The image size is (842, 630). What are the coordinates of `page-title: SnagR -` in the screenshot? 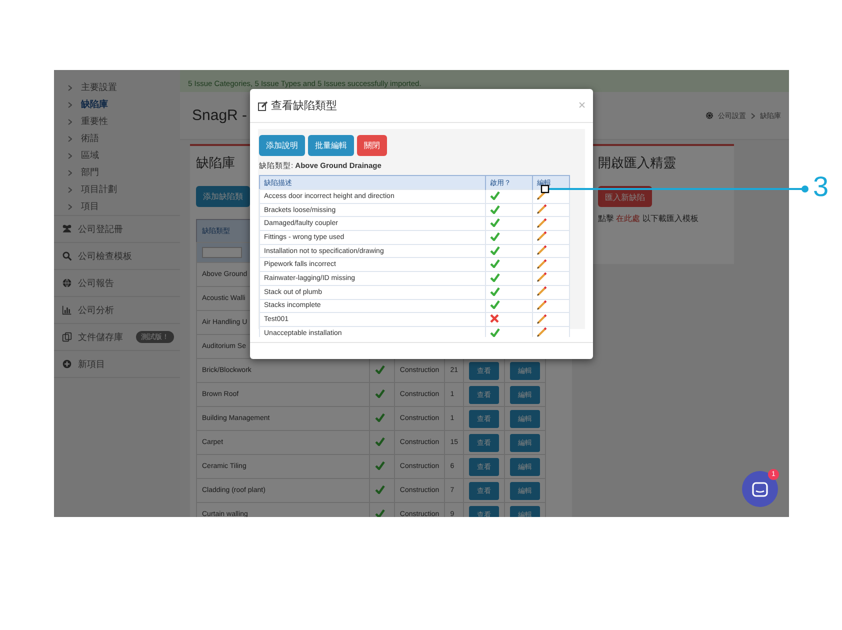 It's located at (220, 115).